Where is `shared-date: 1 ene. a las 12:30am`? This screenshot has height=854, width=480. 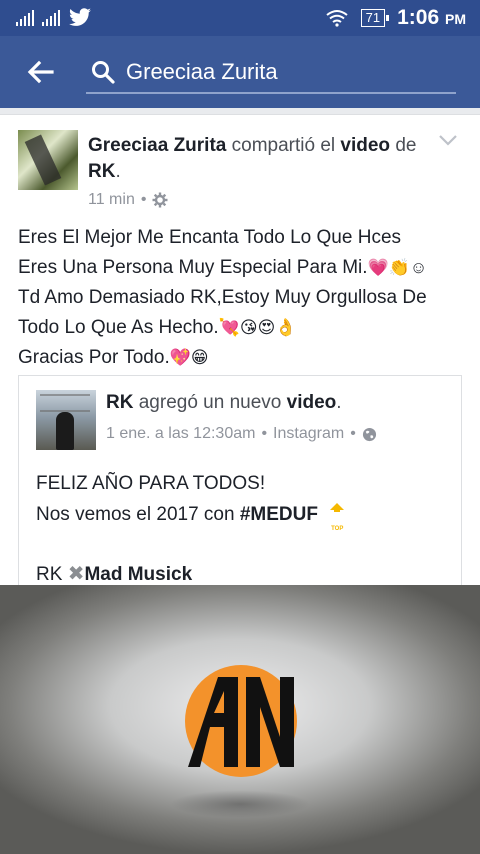
shared-date: 1 ene. a las 12:30am is located at coordinates (180, 434).